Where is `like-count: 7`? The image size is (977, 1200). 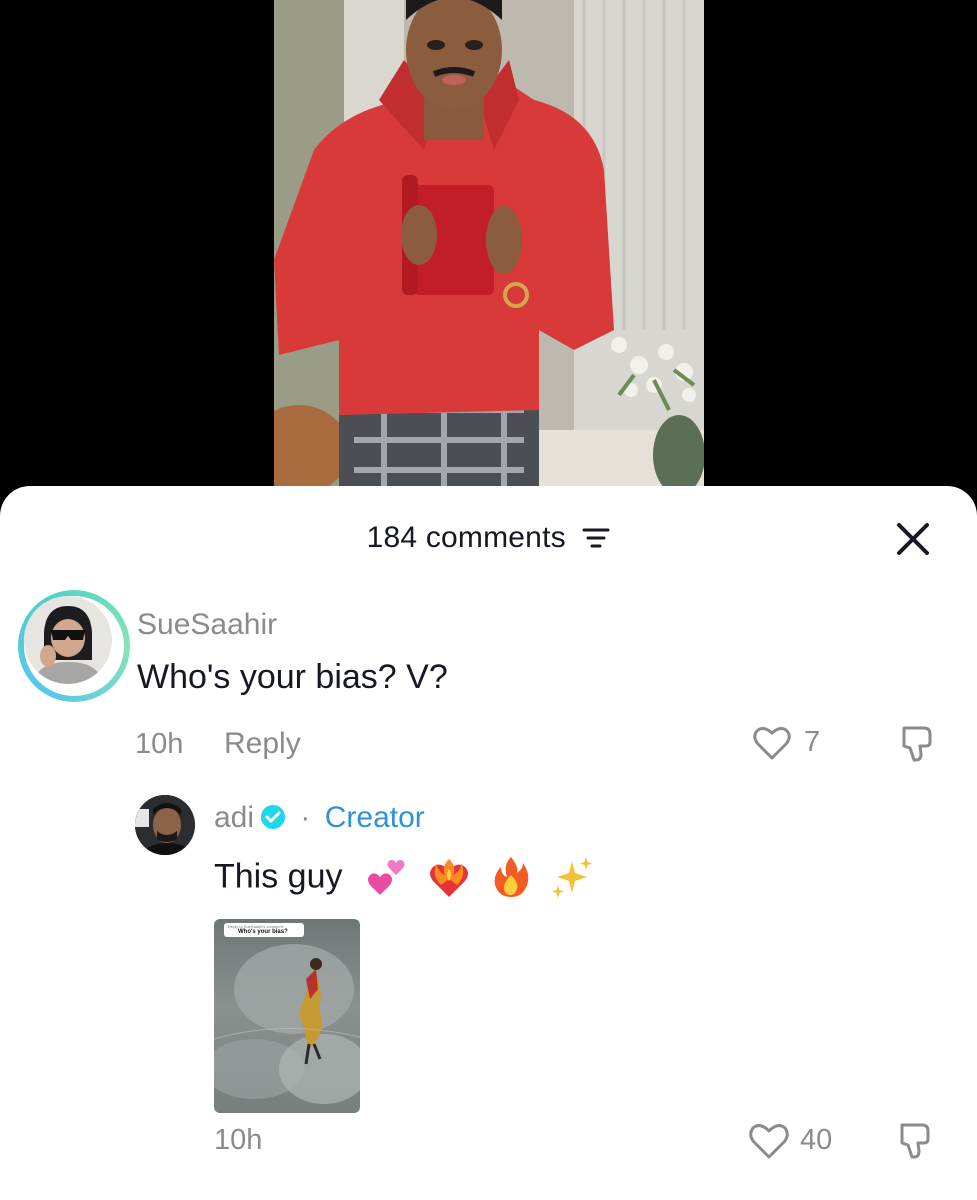
like-count: 7 is located at coordinates (812, 742).